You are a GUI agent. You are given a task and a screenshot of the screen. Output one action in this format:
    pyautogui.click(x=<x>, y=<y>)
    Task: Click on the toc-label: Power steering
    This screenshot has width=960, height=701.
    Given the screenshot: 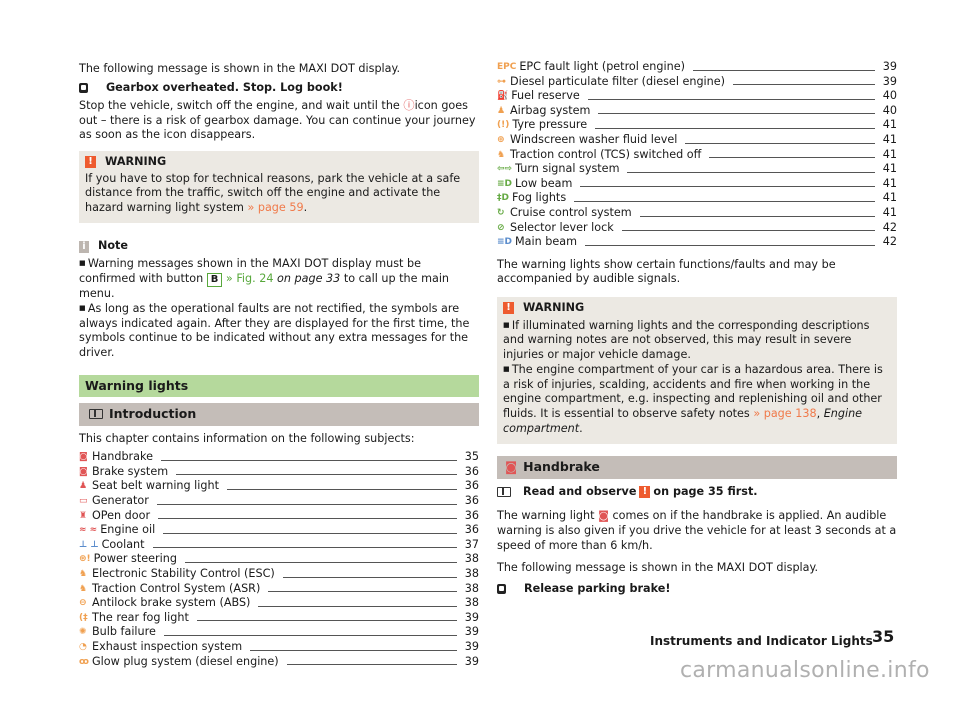 What is the action you would take?
    pyautogui.click(x=135, y=559)
    